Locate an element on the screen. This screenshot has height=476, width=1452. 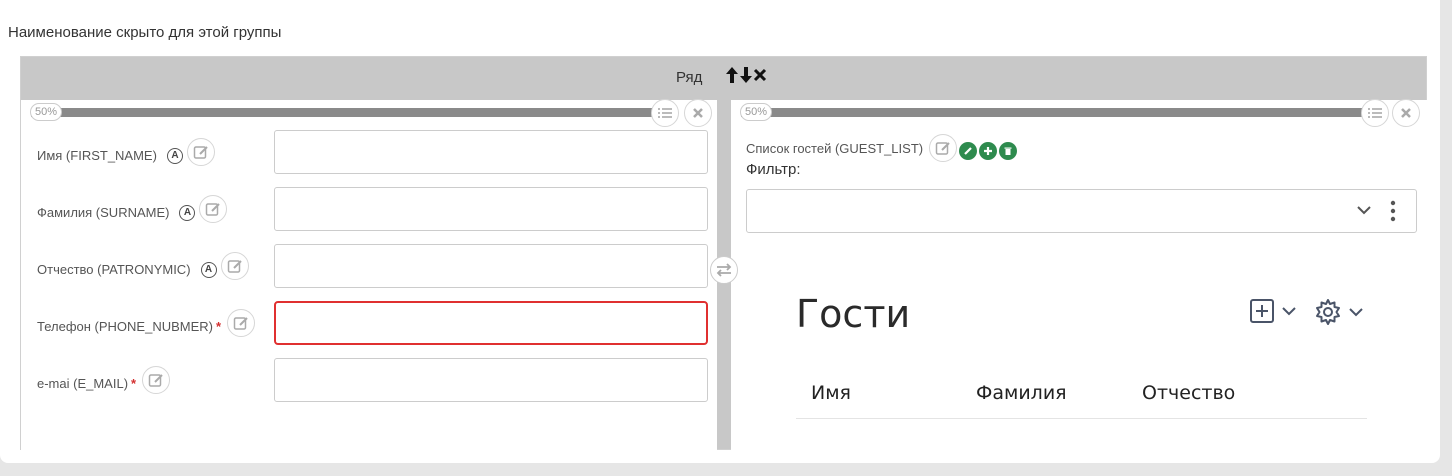
swap-columns-button is located at coordinates (724, 270).